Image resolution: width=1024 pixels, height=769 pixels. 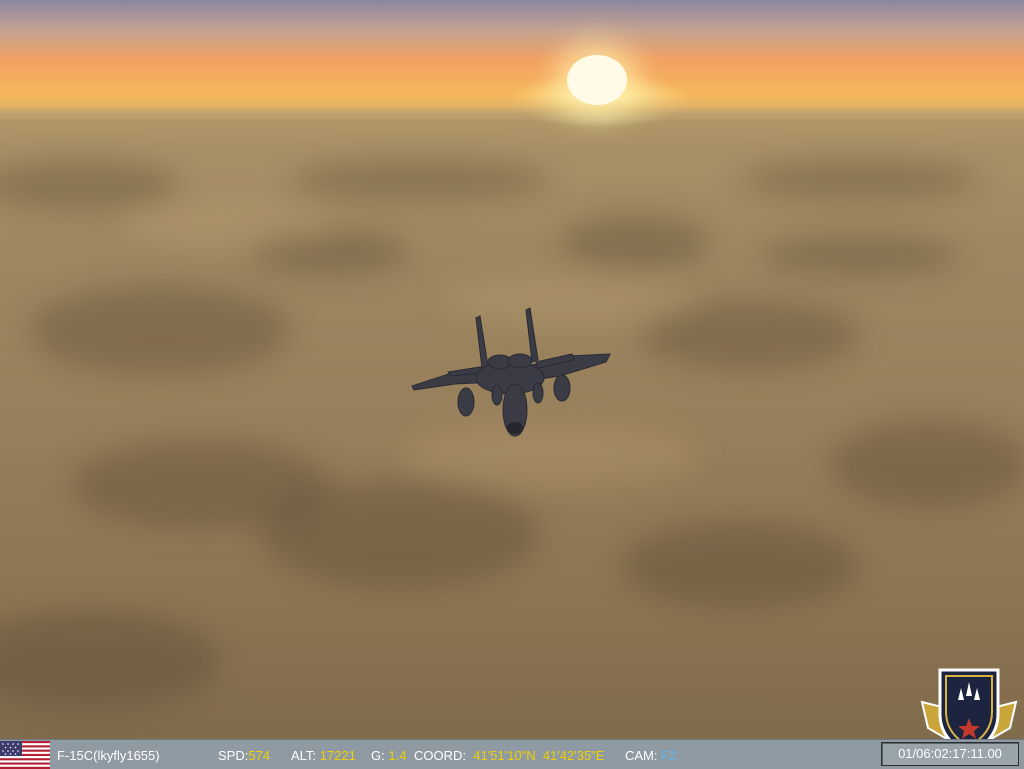 I want to click on speed-value: 574, so click(x=259, y=755).